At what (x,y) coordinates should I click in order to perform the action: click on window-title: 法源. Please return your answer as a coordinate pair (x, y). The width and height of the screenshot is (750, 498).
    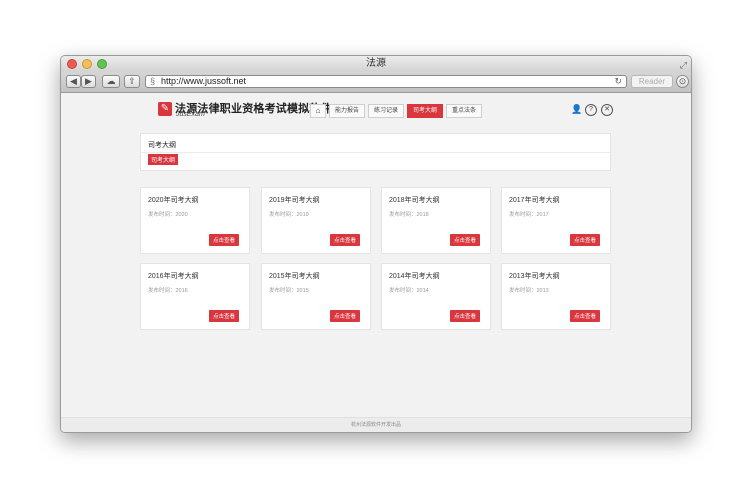
    Looking at the image, I should click on (376, 63).